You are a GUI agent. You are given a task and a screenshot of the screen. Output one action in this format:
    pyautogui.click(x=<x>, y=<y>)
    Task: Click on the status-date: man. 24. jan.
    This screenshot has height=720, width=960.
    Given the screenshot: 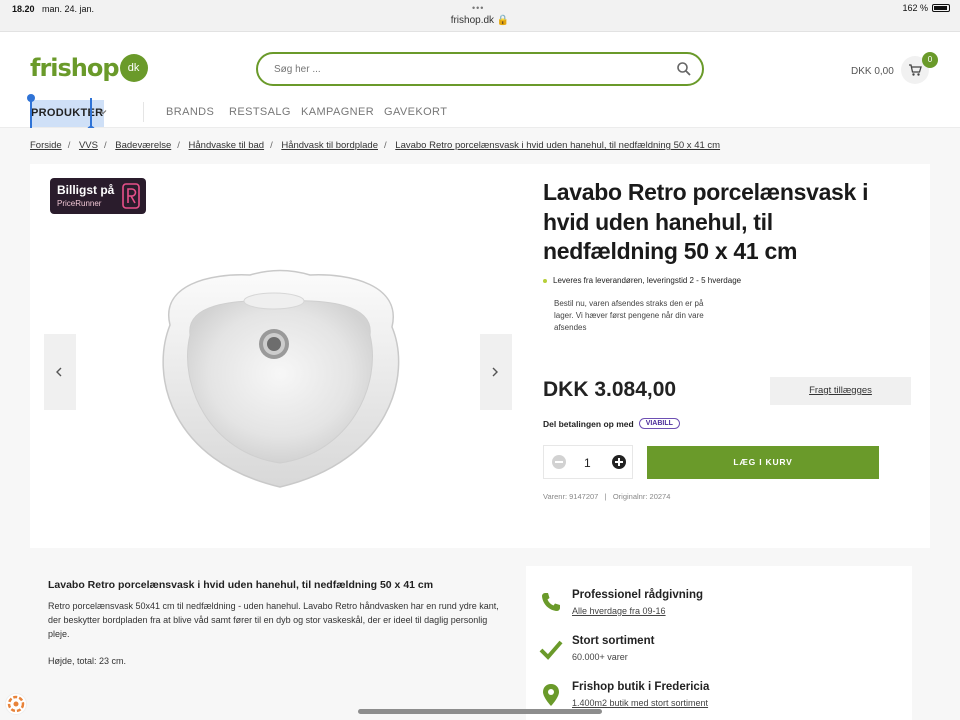 What is the action you would take?
    pyautogui.click(x=68, y=9)
    